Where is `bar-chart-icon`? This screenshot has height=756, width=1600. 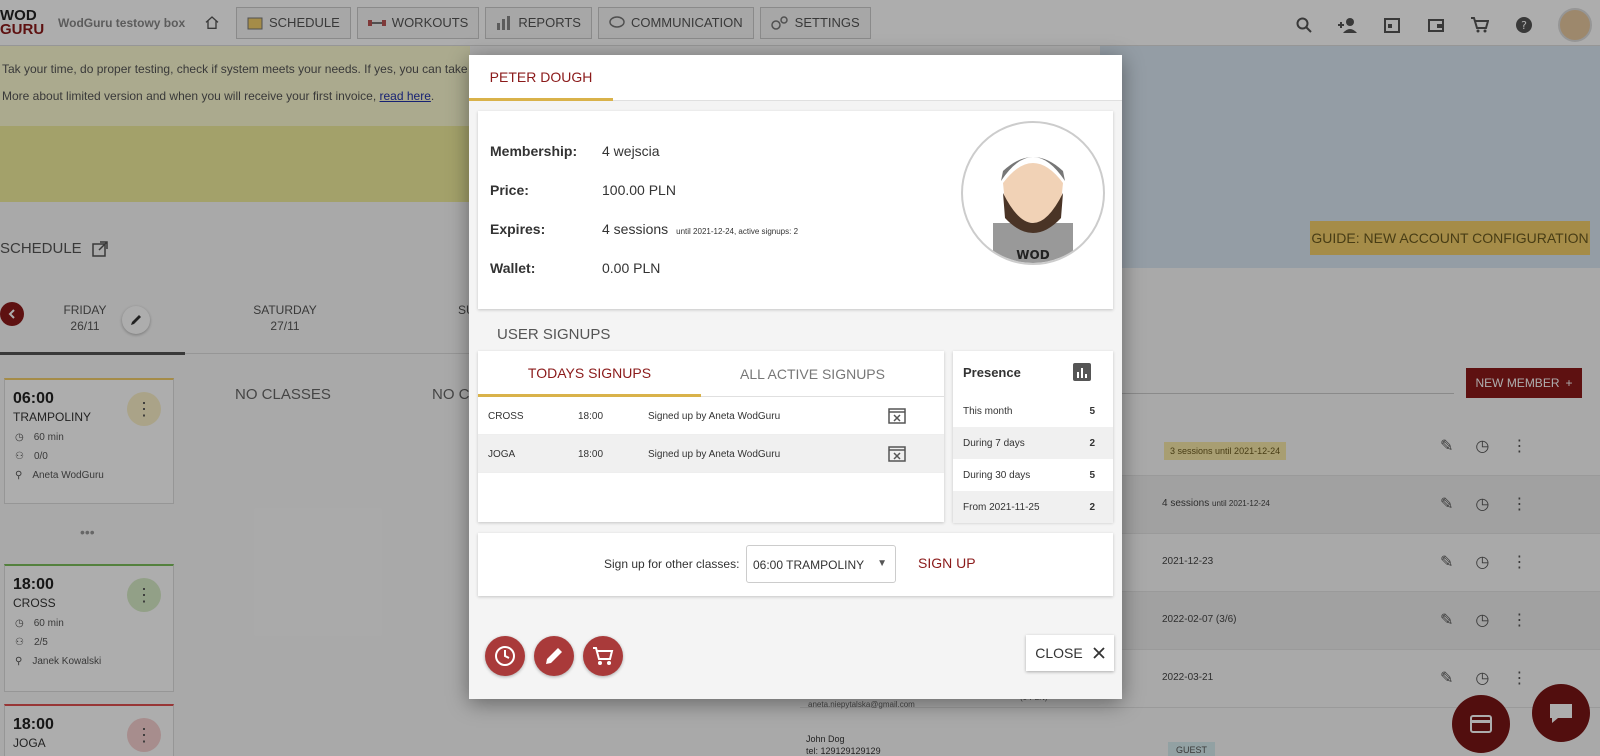 bar-chart-icon is located at coordinates (1082, 372).